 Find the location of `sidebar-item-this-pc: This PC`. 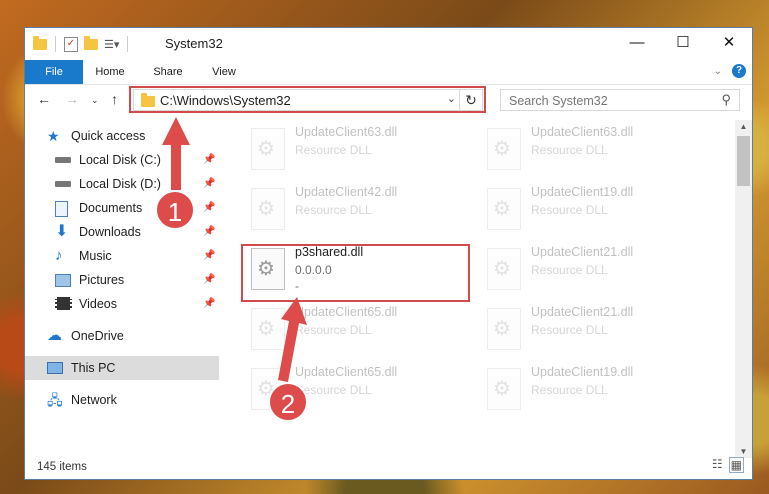

sidebar-item-this-pc: This PC is located at coordinates (122, 368).